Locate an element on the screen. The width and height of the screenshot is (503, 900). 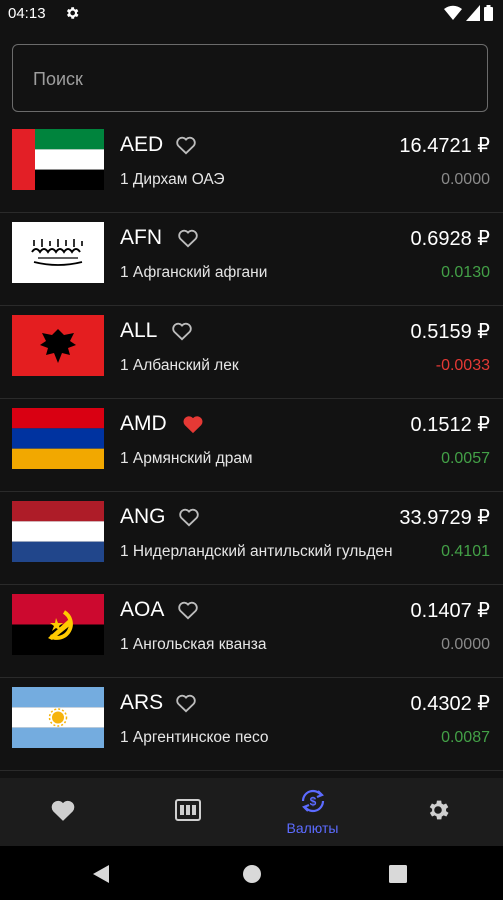
nav-settings is located at coordinates (437, 812).